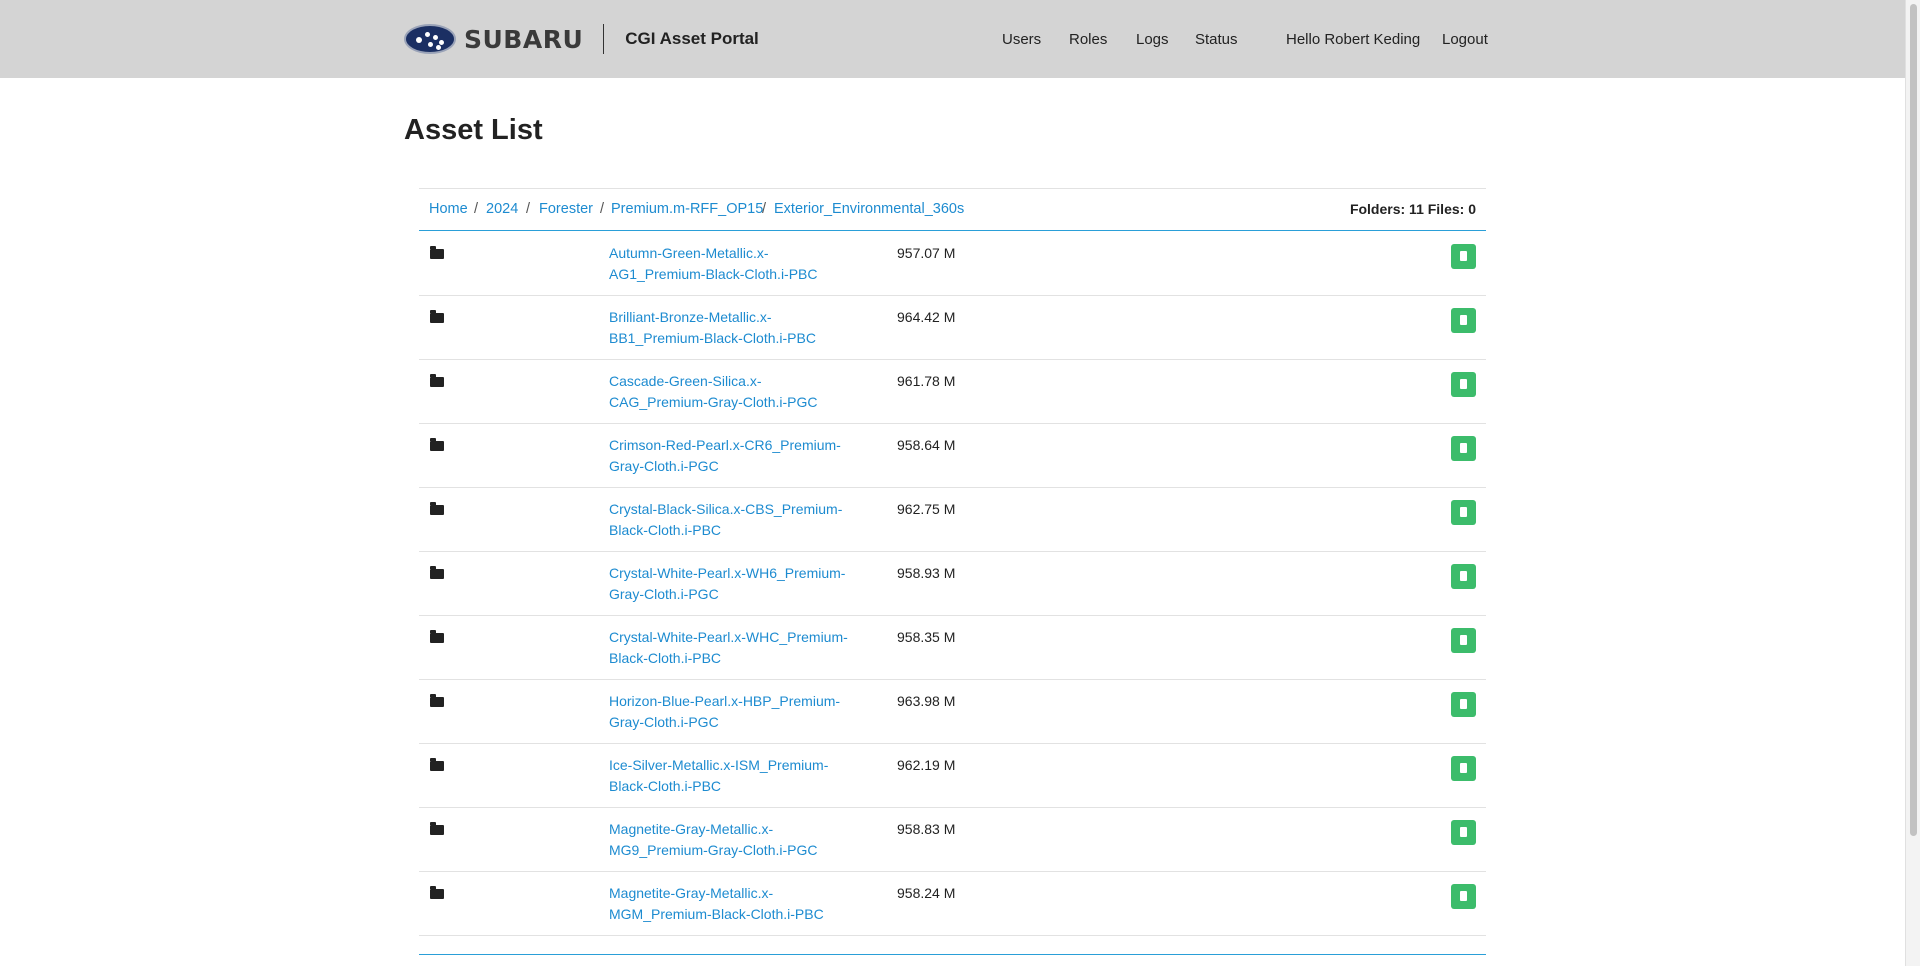 The image size is (1920, 966). Describe the element at coordinates (926, 317) in the screenshot. I see `folder-size: 964.42 M` at that location.